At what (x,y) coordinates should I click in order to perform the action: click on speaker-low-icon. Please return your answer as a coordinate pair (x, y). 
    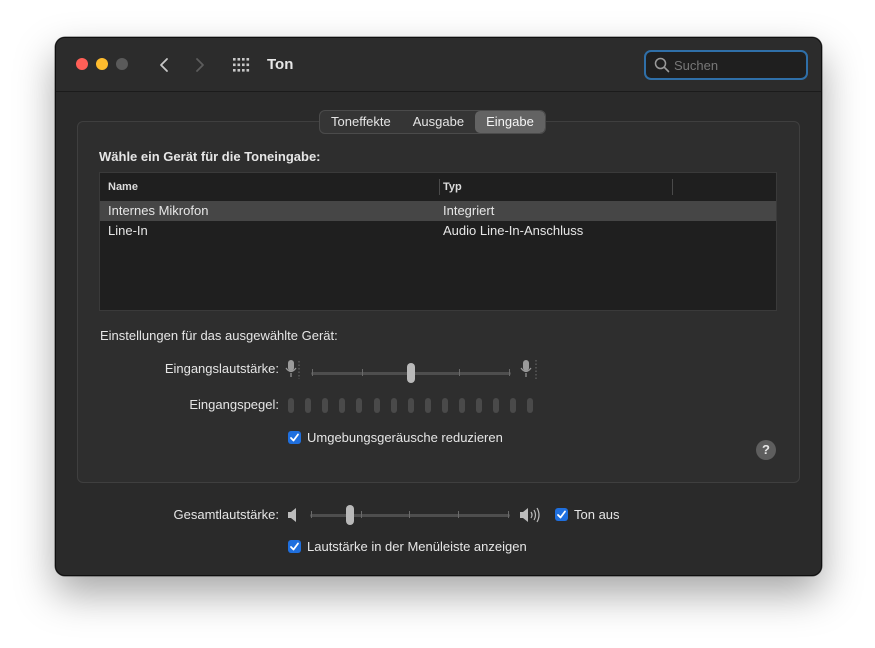
    Looking at the image, I should click on (292, 515).